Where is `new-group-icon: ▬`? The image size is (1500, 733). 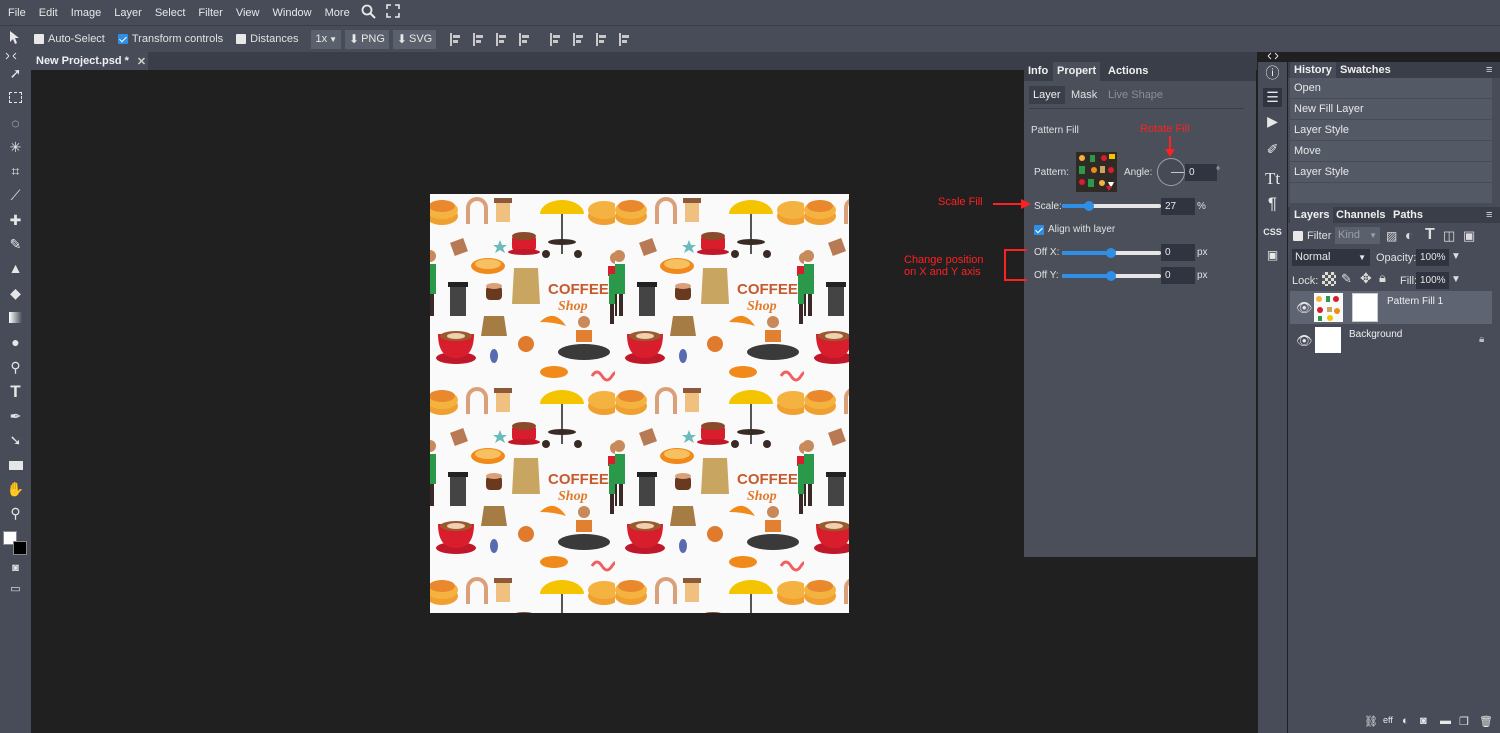
new-group-icon: ▬ is located at coordinates (1445, 721).